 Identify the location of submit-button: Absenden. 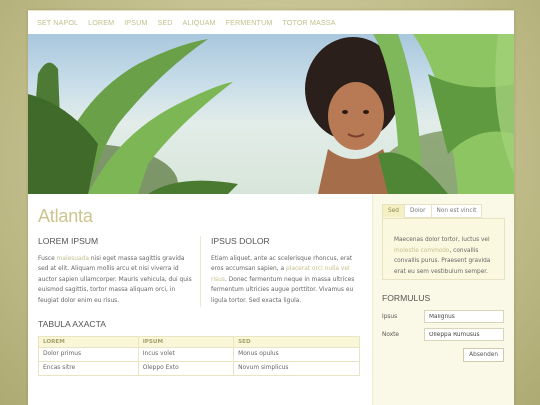
(483, 355).